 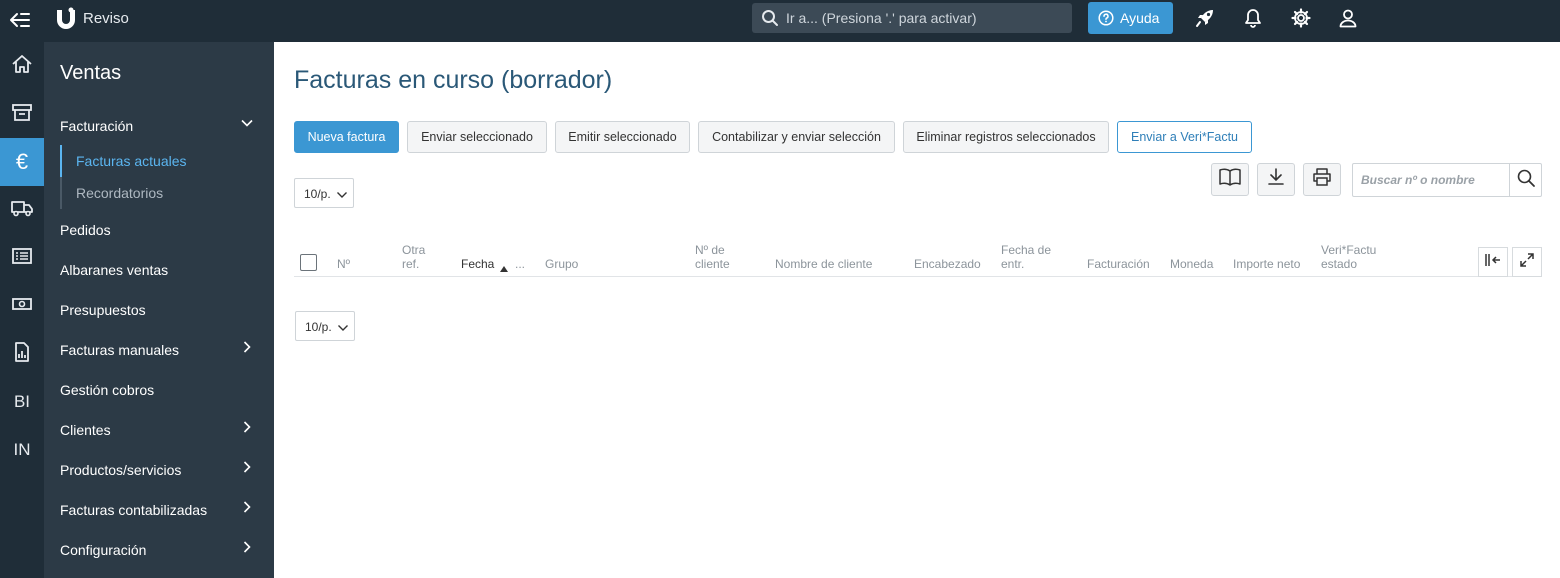 I want to click on sidebar-item-clientes: Clientes, so click(x=85, y=430).